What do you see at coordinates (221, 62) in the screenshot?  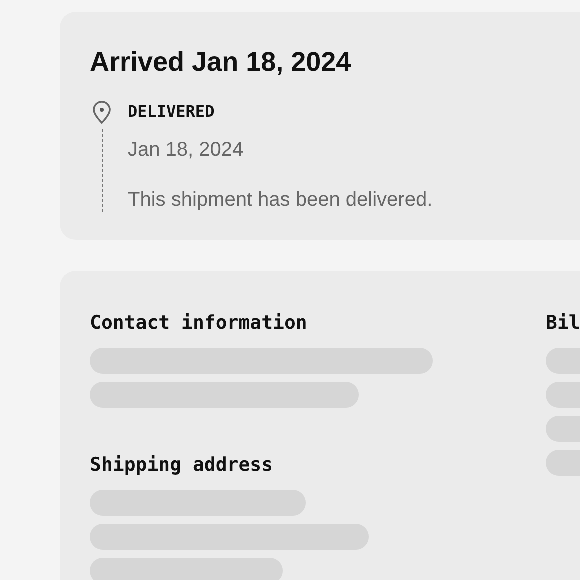 I see `shipment-title: Arrived Jan 18, 2024` at bounding box center [221, 62].